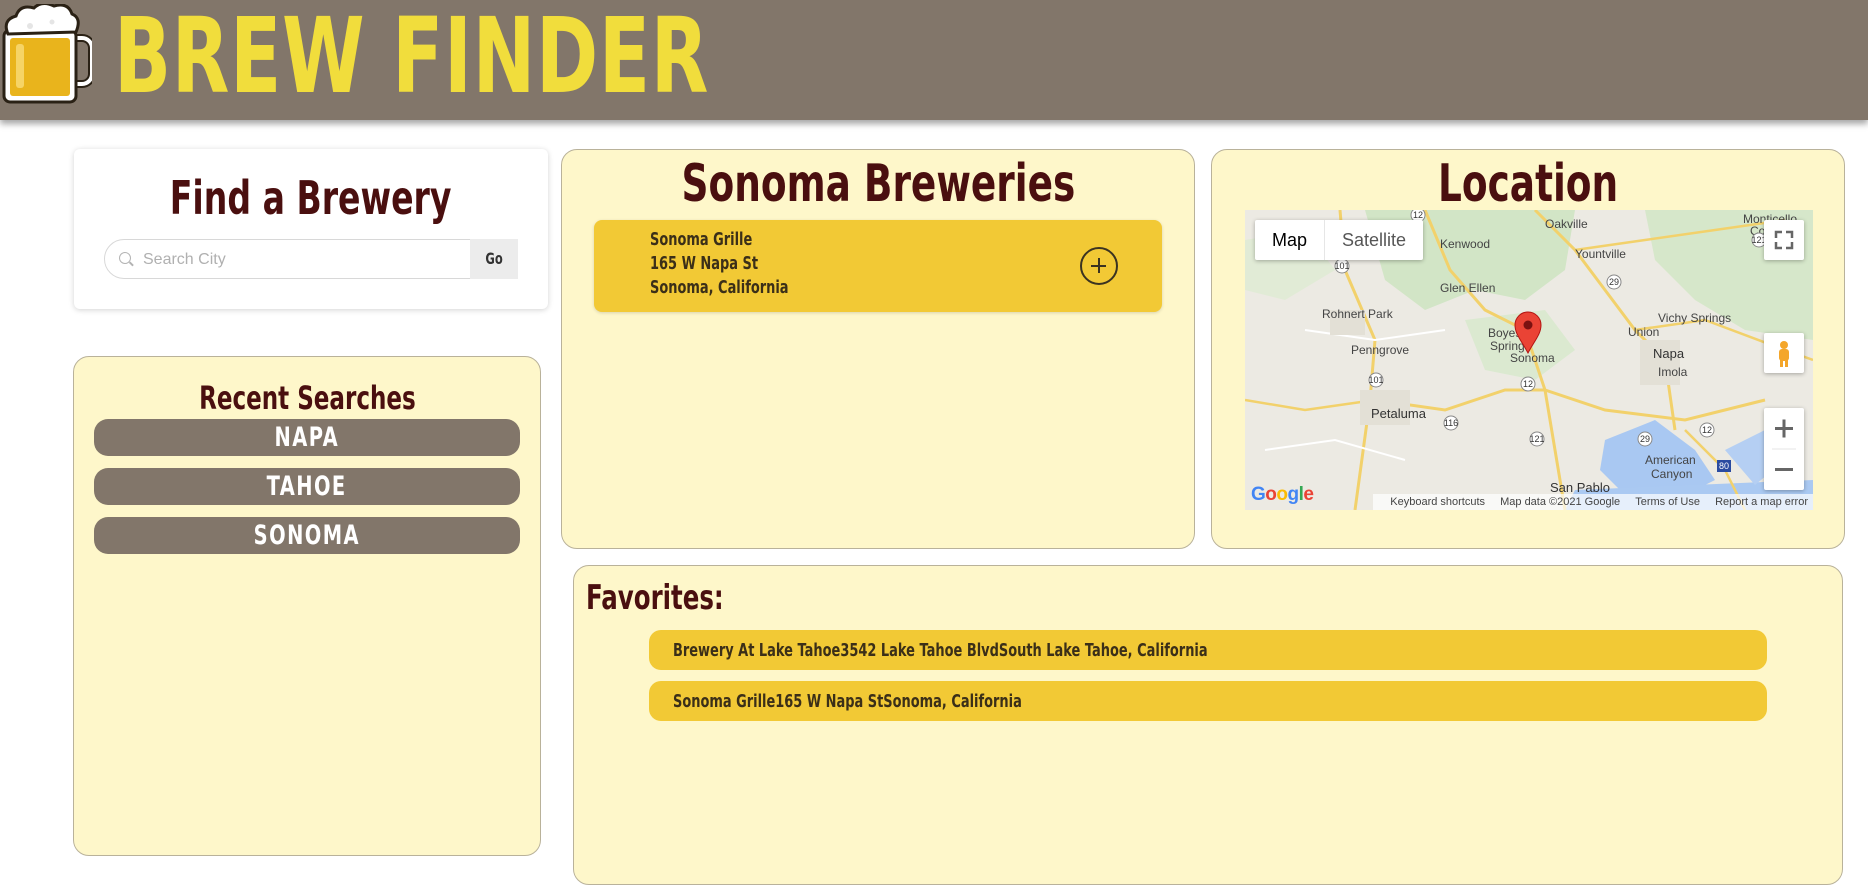 This screenshot has height=885, width=1868. I want to click on recent-search-sonoma: SONOMA, so click(307, 535).